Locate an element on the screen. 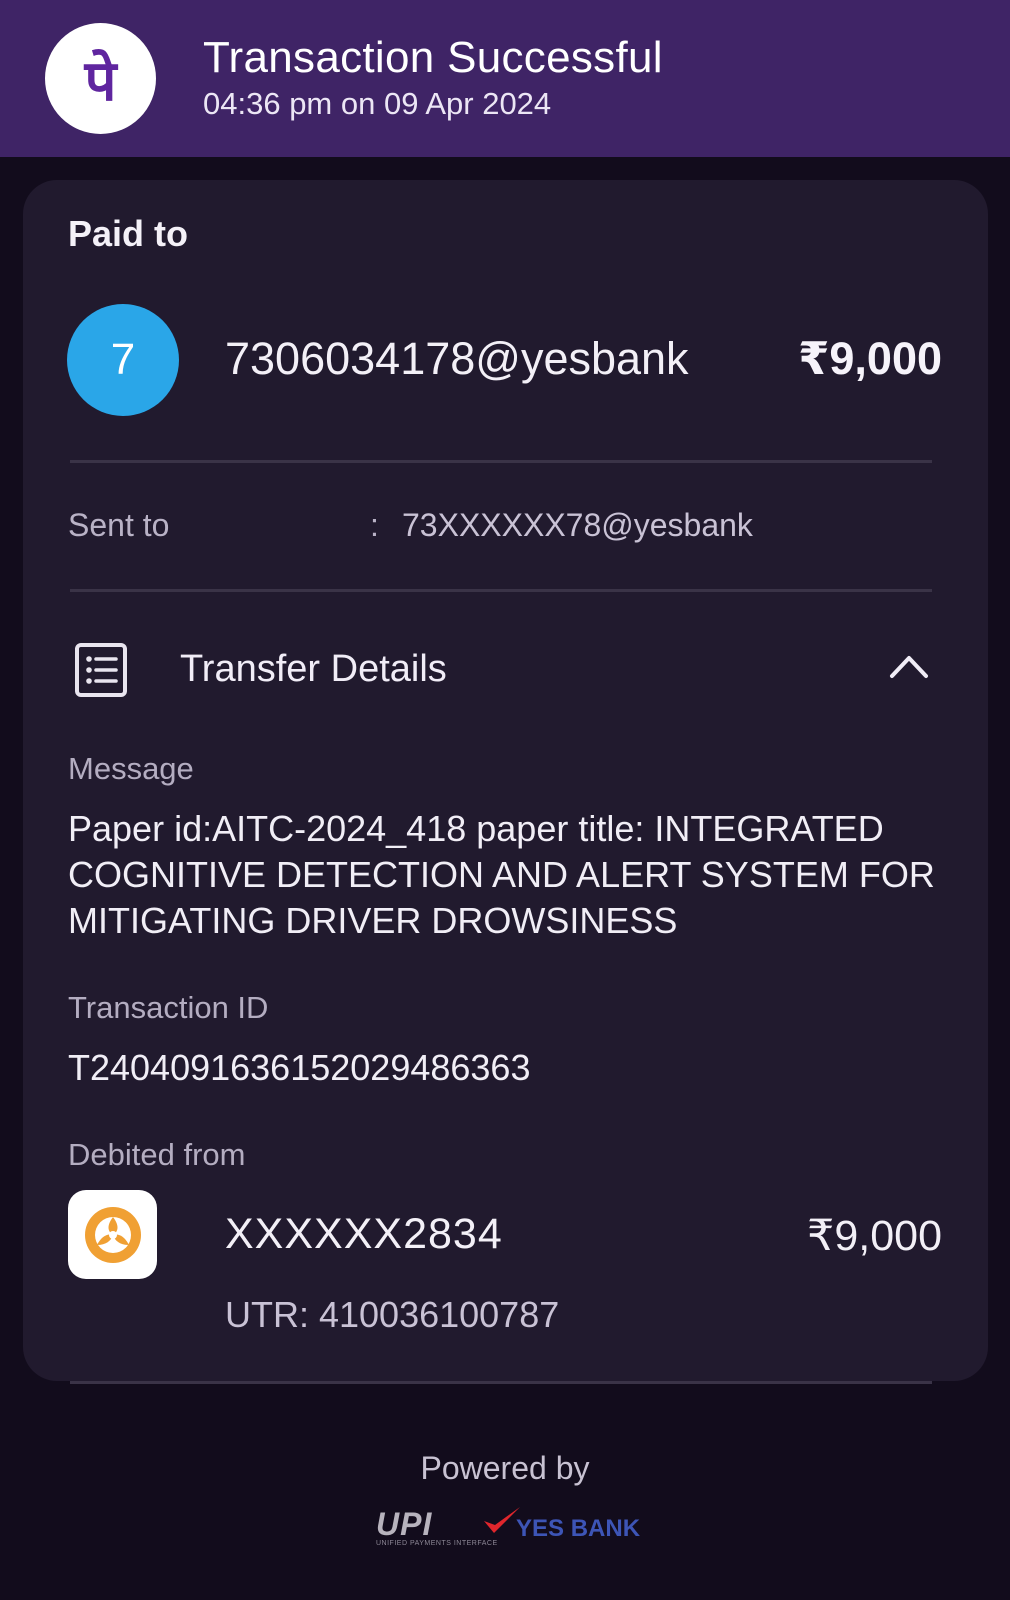  sent-to-label: Sent to is located at coordinates (119, 525).